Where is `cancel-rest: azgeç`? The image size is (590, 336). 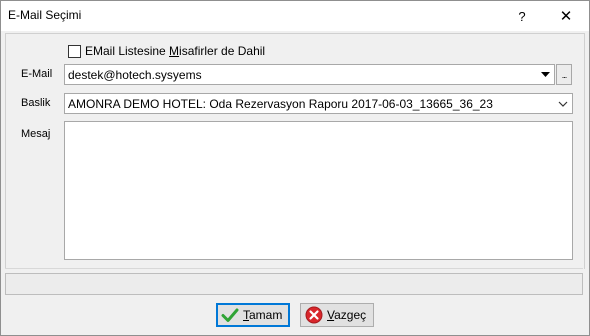 cancel-rest: azgeç is located at coordinates (350, 315).